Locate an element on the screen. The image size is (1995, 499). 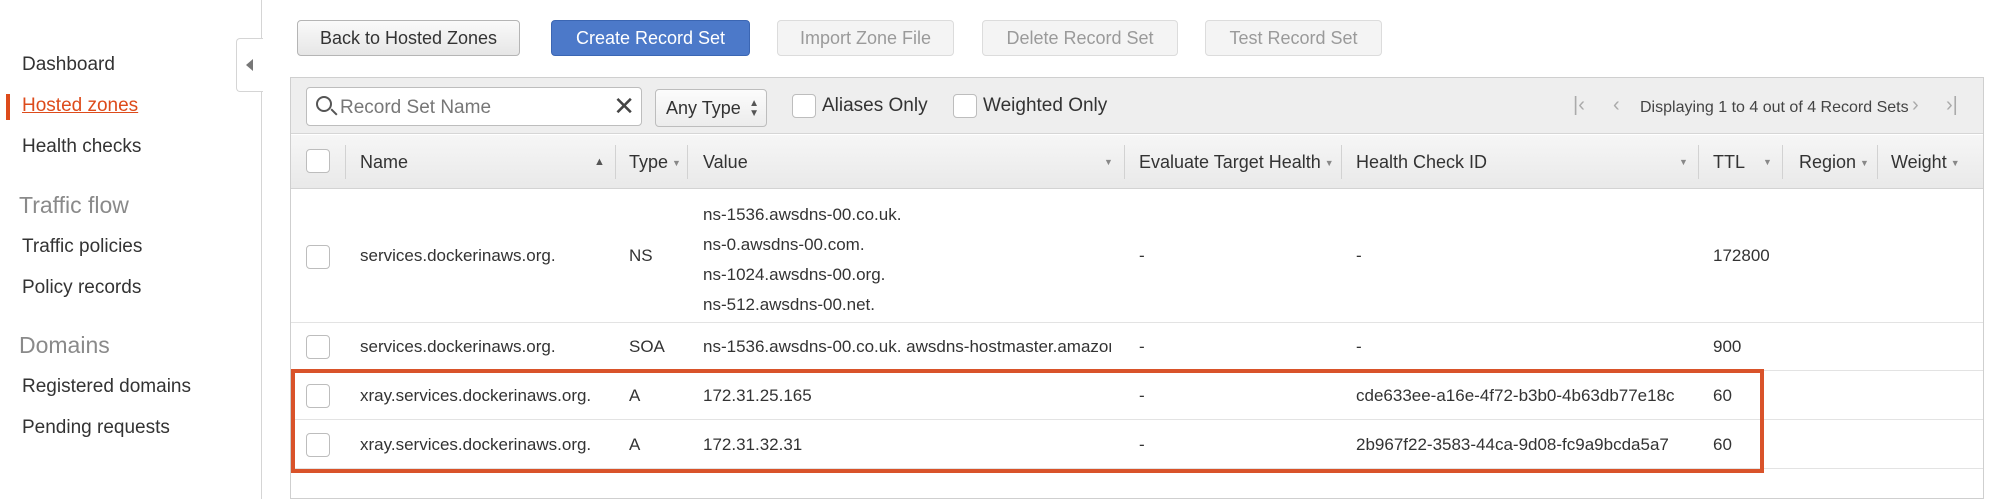
column-header-type: Type ▼ is located at coordinates (655, 162).